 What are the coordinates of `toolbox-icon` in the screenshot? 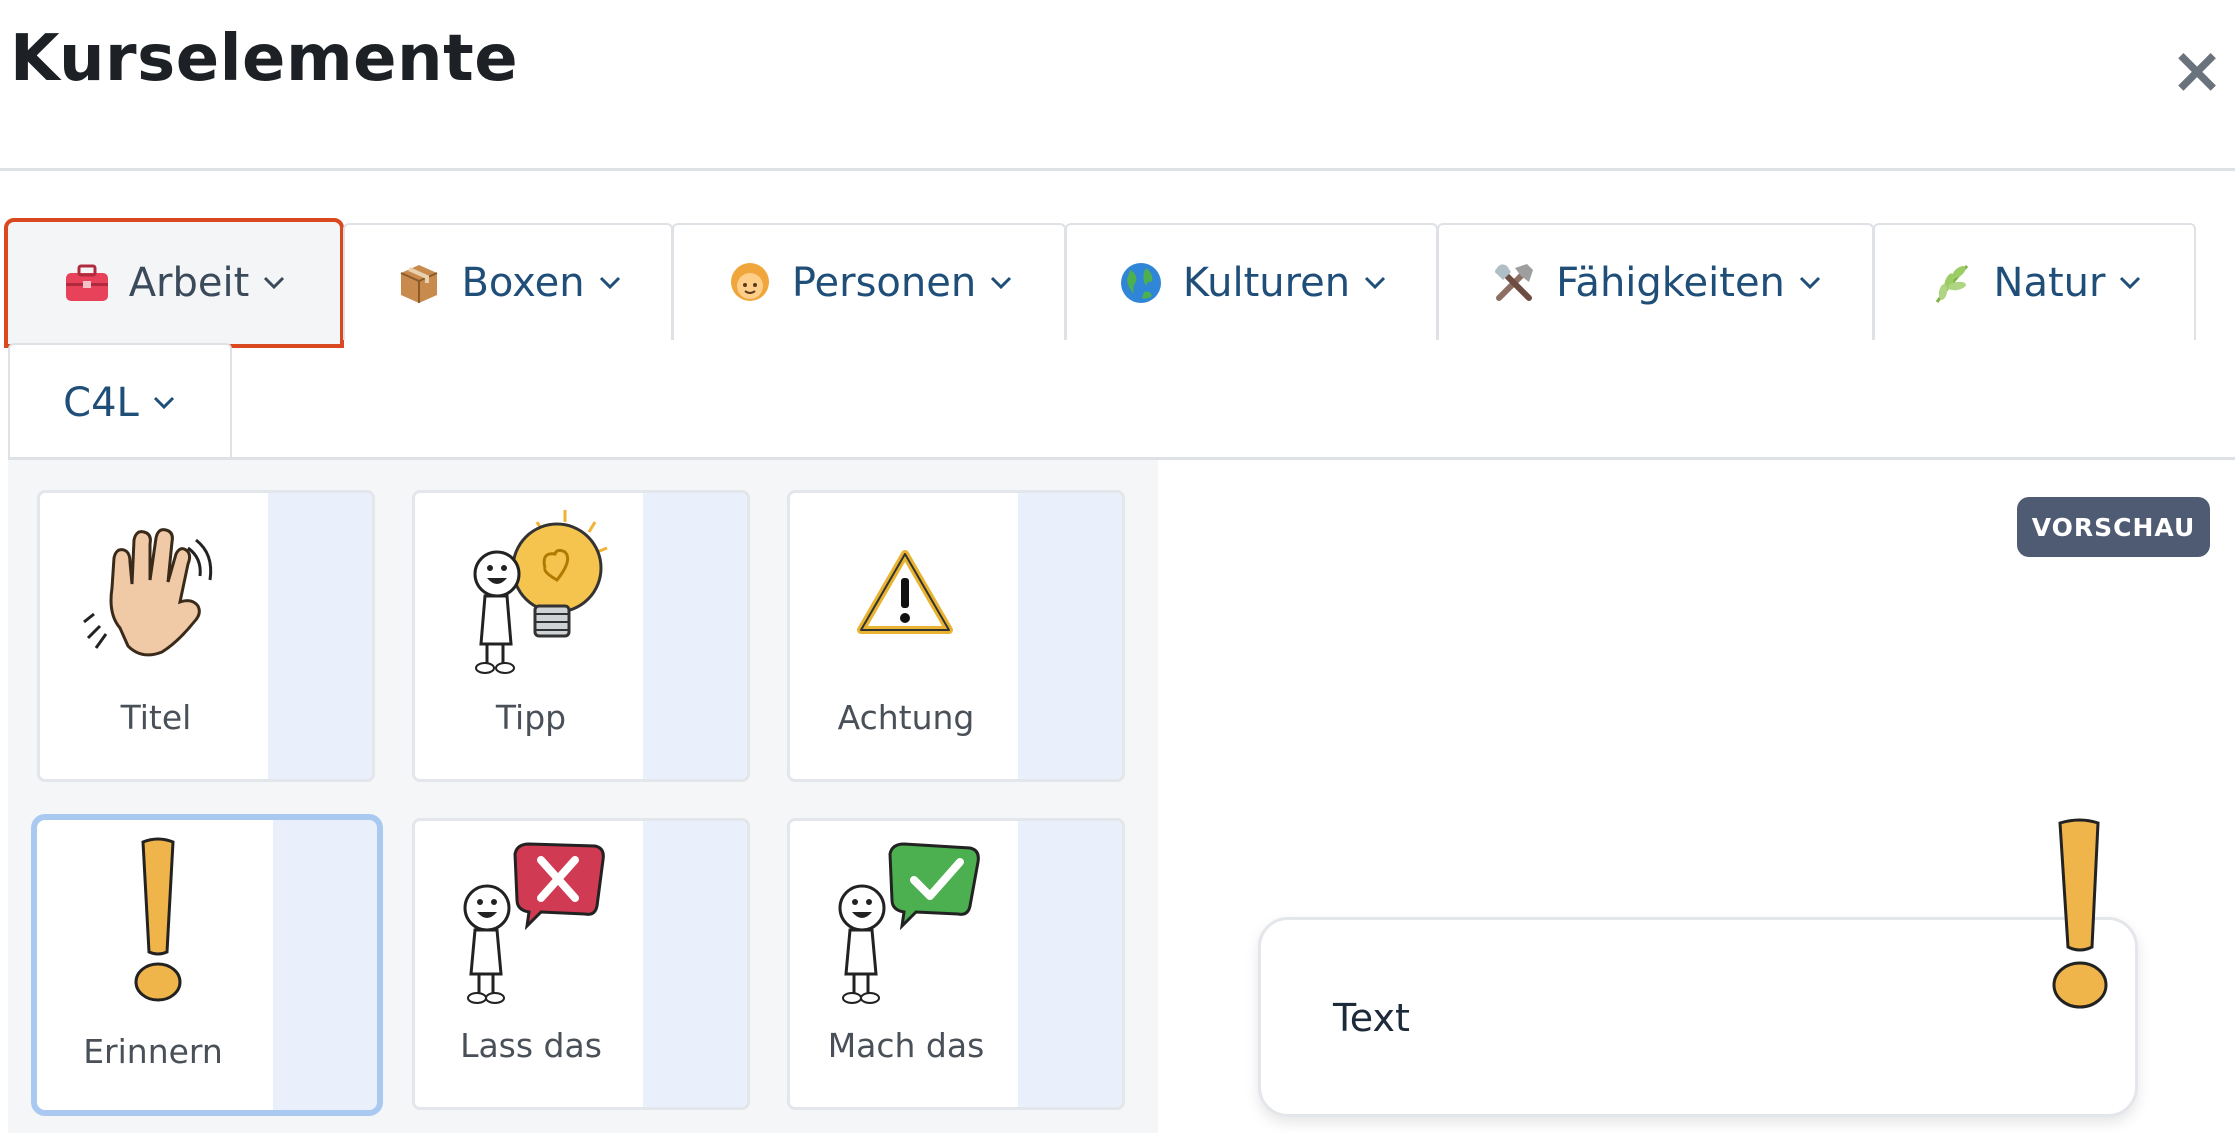 It's located at (87, 283).